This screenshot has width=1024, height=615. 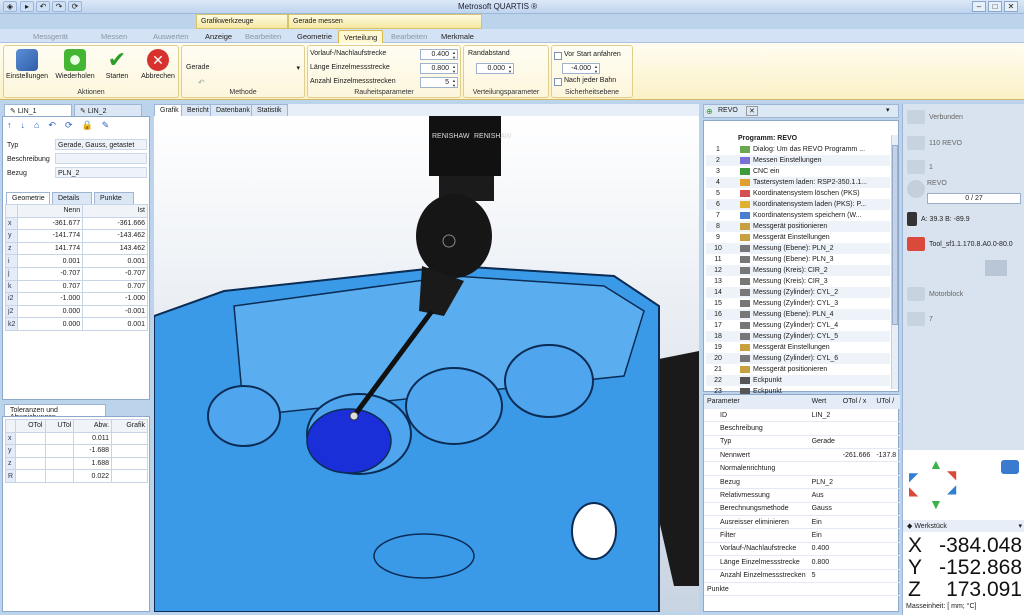 I want to click on abbrechen-button: ✕ Abbrechen, so click(x=158, y=64).